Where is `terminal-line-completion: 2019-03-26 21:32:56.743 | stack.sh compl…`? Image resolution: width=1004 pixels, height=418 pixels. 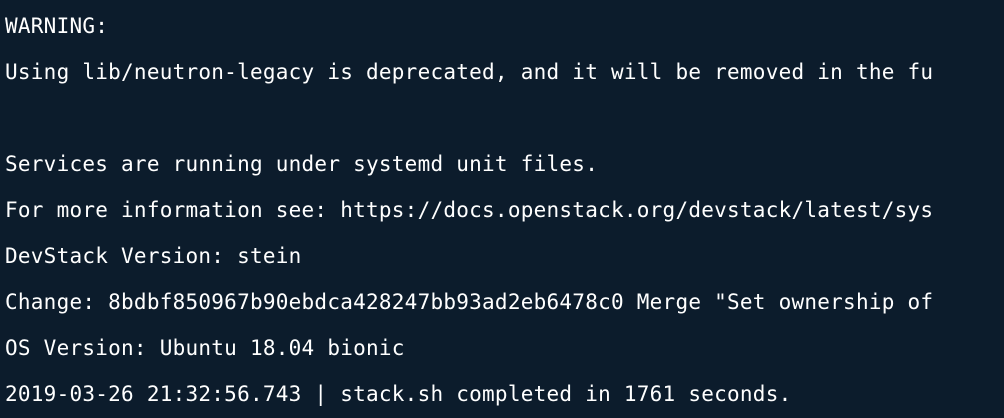
terminal-line-completion: 2019-03-26 21:32:56.743 | stack.sh compl… is located at coordinates (398, 394).